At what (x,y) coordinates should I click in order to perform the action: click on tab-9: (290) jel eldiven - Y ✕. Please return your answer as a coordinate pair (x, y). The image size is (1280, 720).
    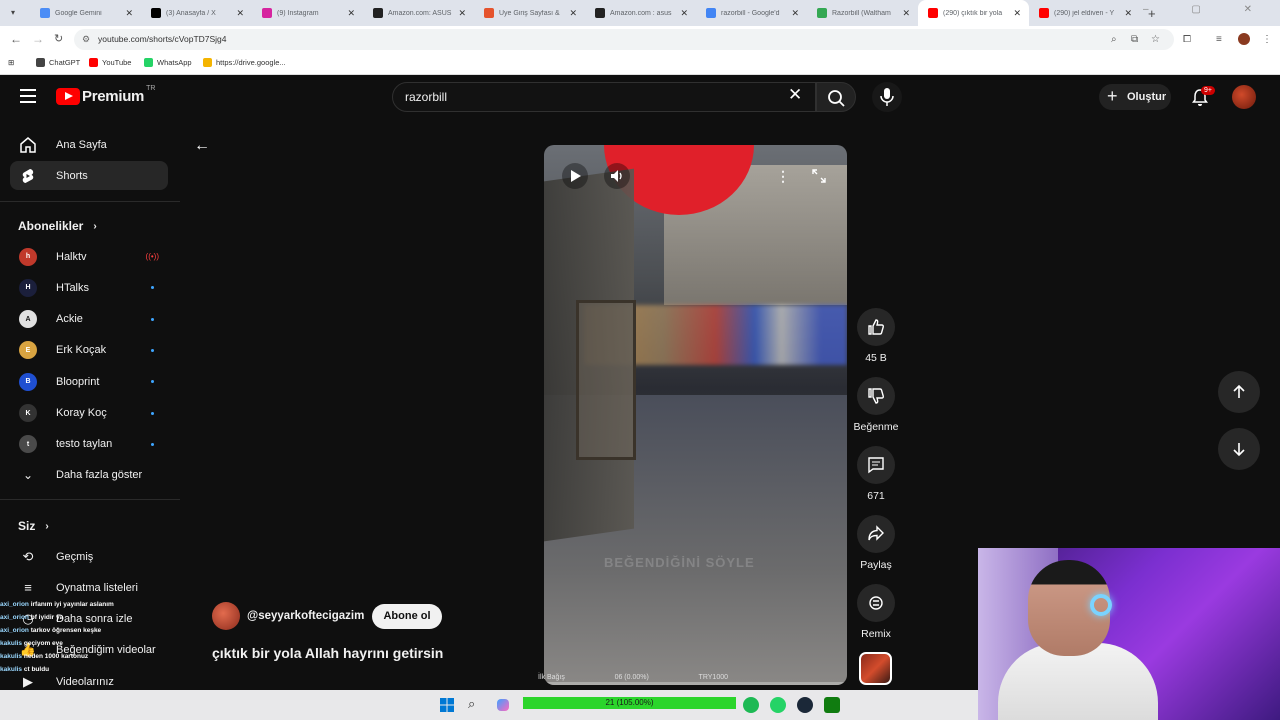
    Looking at the image, I should click on (1084, 13).